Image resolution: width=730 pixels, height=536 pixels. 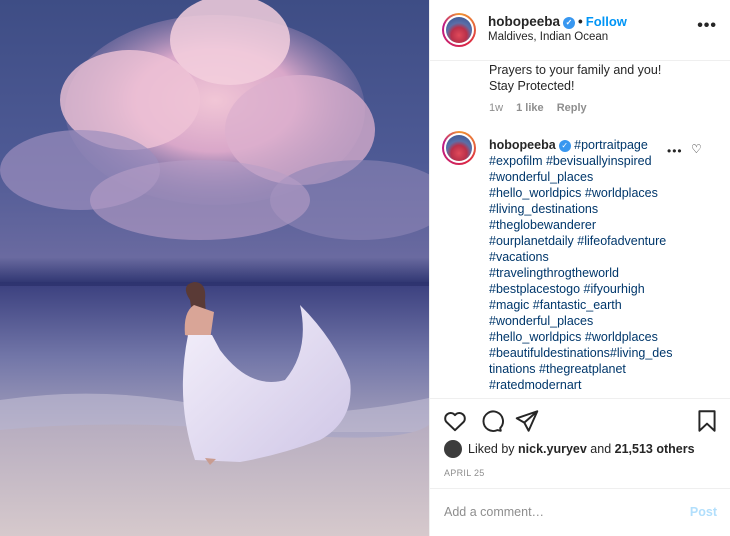 What do you see at coordinates (707, 26) in the screenshot?
I see `more-options-icon: •••` at bounding box center [707, 26].